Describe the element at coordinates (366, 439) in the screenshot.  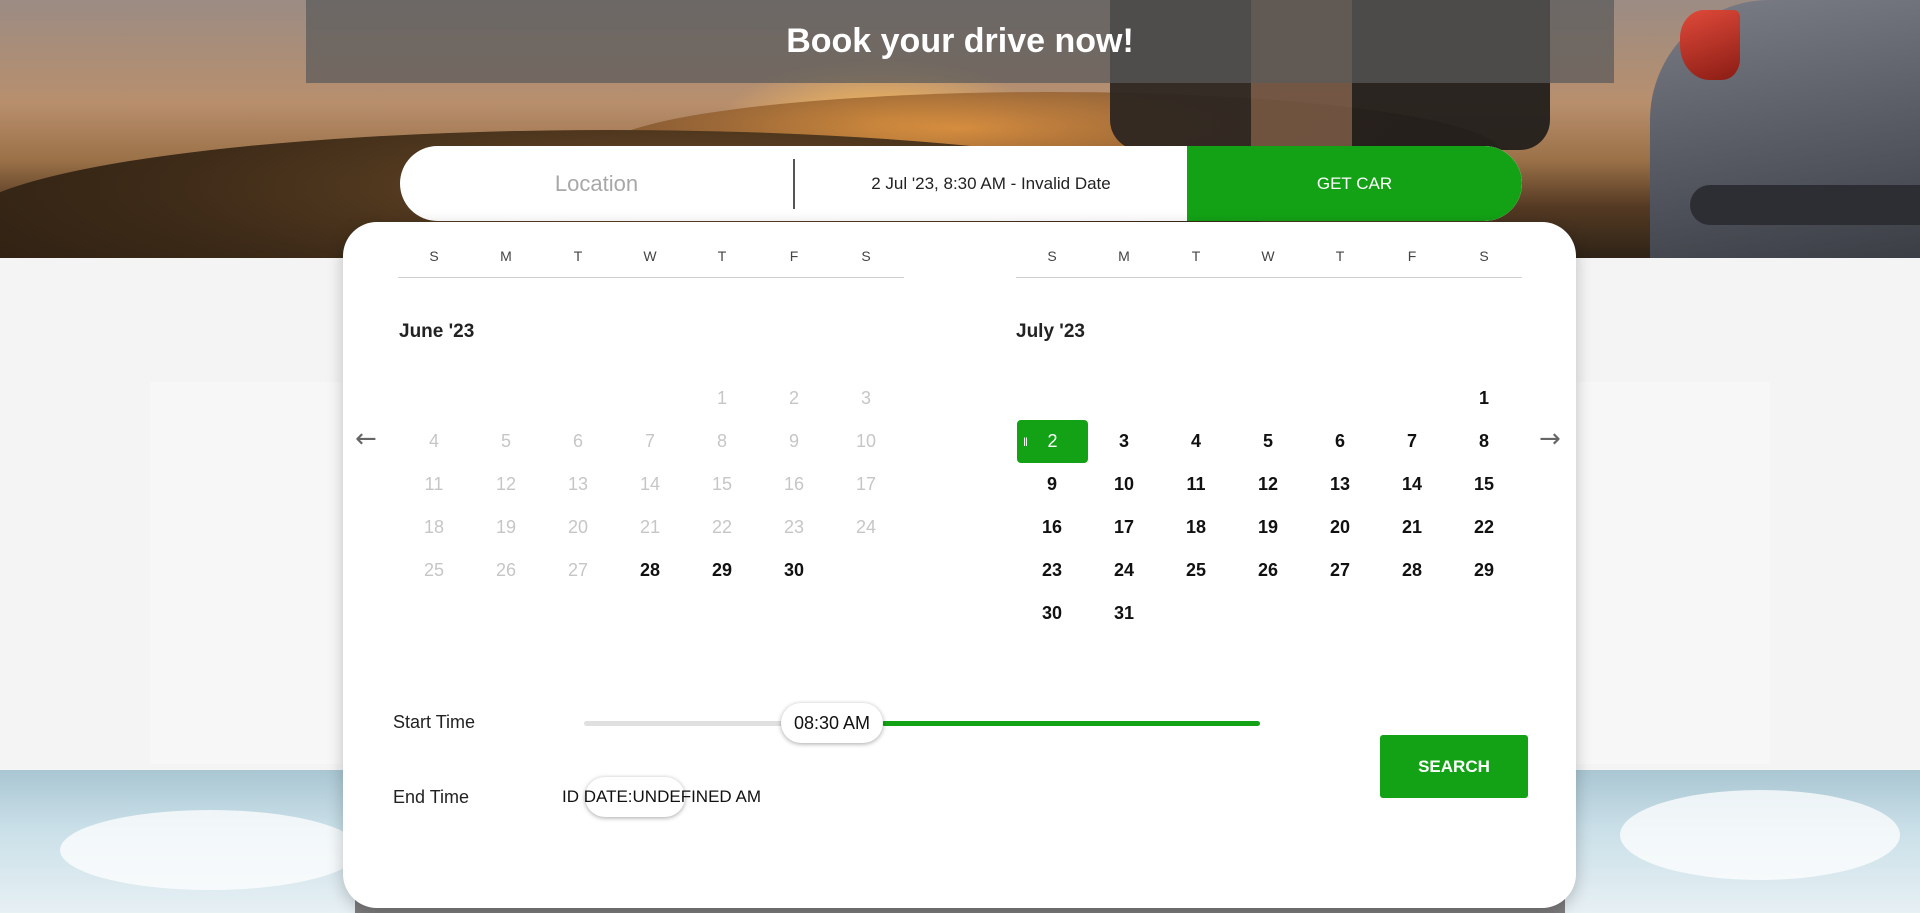
I see `arrow-left-icon: ←` at that location.